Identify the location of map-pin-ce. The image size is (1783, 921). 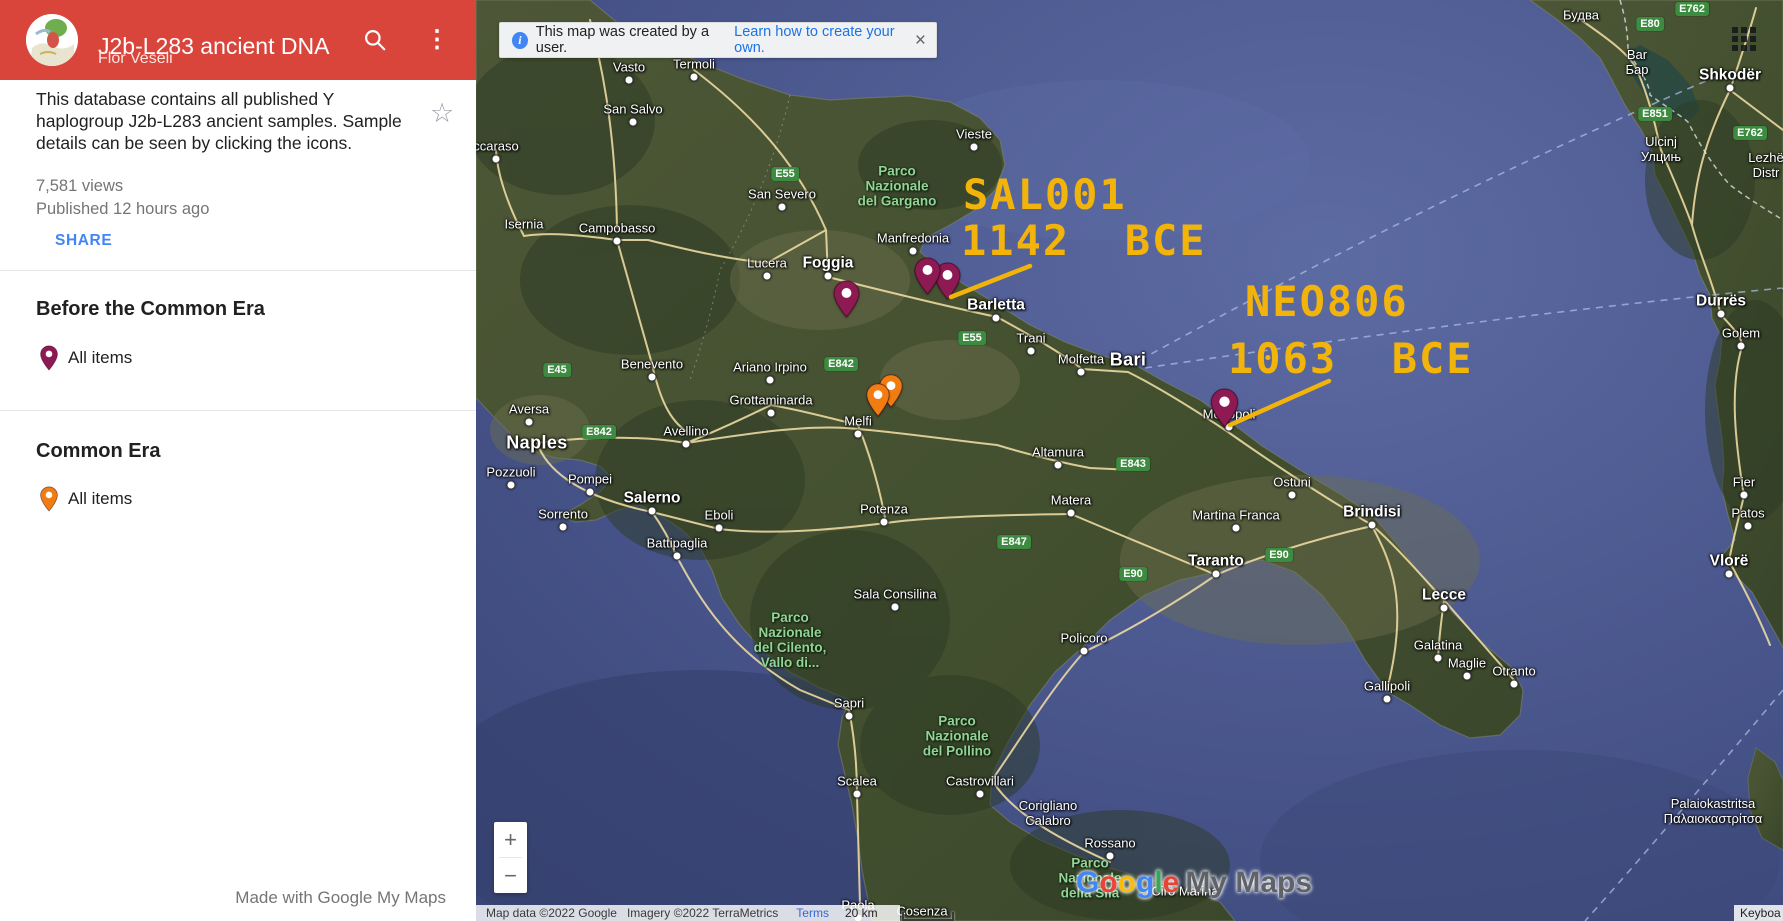
(878, 400).